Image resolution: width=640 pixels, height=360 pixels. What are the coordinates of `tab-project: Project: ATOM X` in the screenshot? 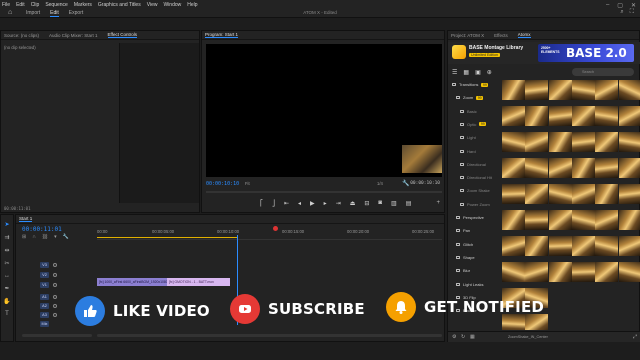 It's located at (467, 35).